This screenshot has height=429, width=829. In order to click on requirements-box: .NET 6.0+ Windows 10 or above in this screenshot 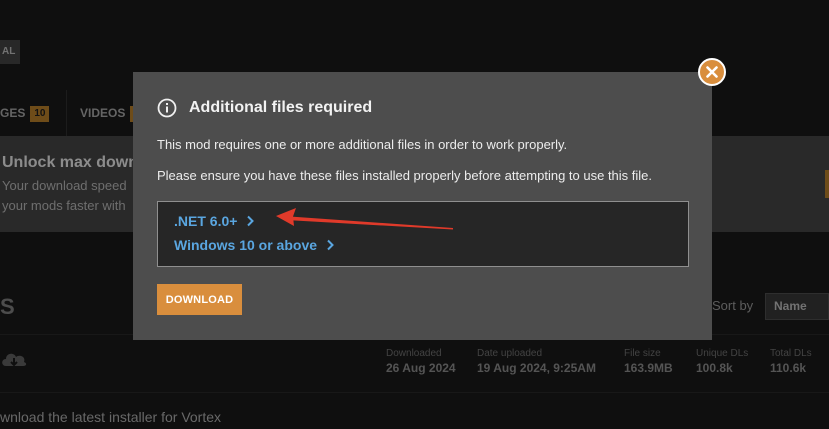, I will do `click(423, 234)`.